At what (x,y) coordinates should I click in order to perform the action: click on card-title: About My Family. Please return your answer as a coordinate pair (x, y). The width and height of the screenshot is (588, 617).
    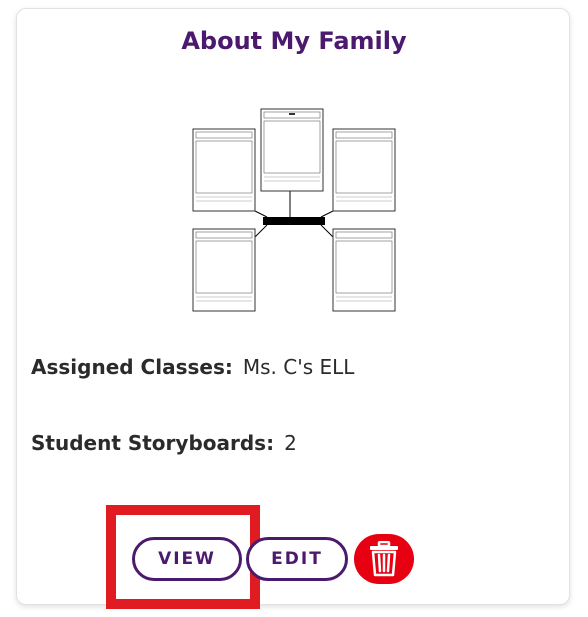
    Looking at the image, I should click on (294, 41).